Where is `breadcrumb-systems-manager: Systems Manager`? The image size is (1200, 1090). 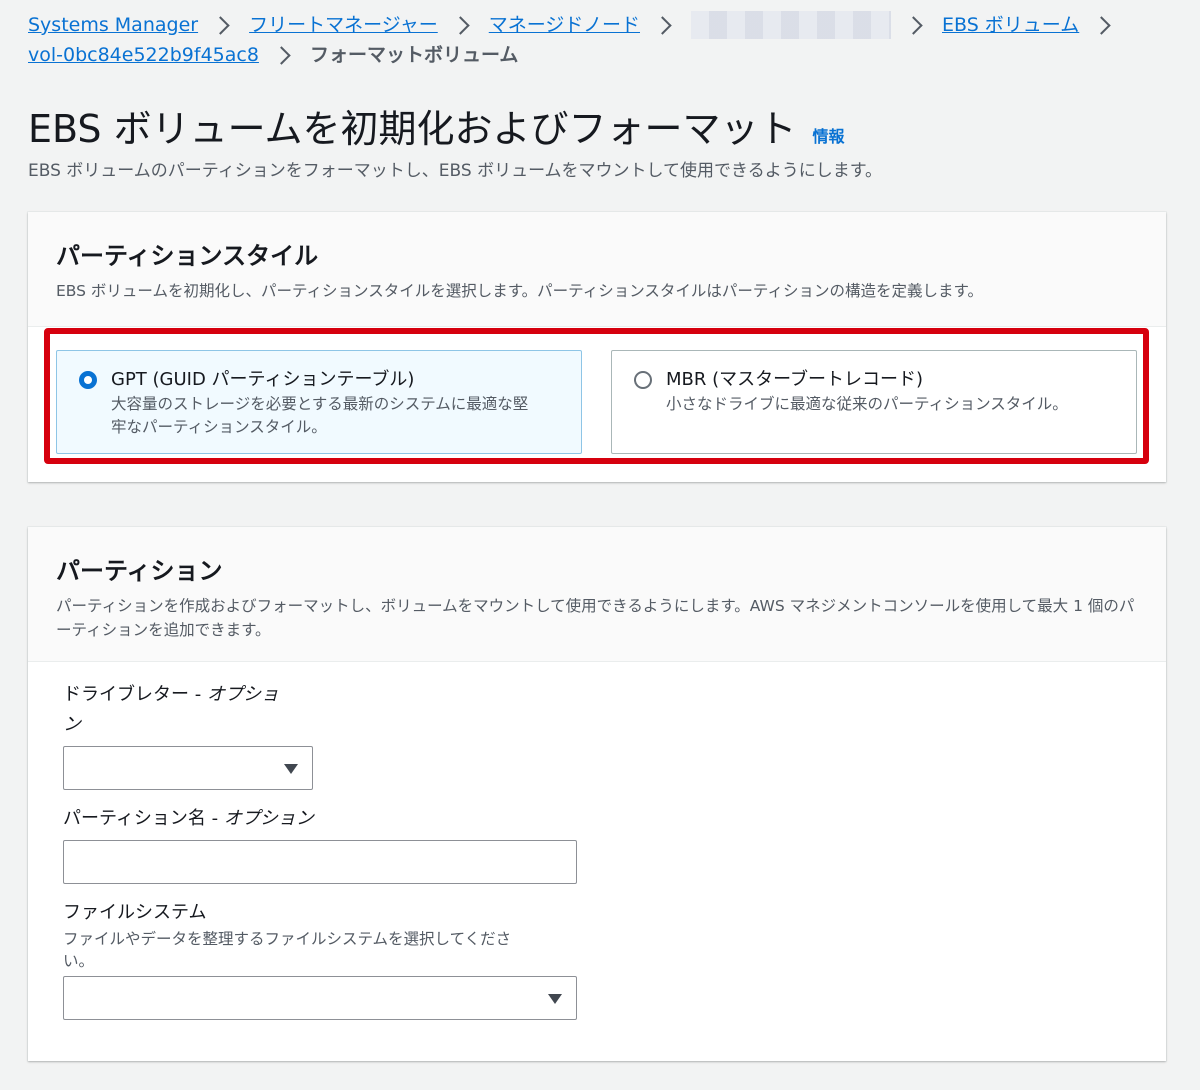
breadcrumb-systems-manager: Systems Manager is located at coordinates (113, 25).